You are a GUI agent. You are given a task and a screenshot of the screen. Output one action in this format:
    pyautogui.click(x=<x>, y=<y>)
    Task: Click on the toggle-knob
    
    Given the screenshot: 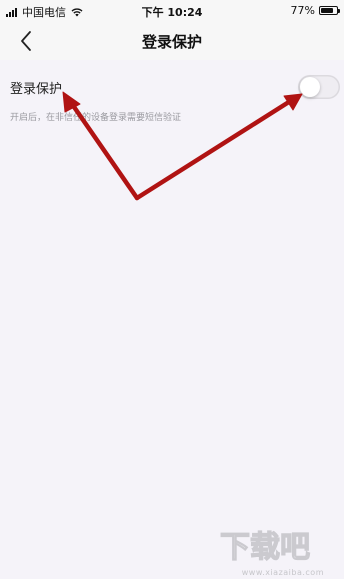 What is the action you would take?
    pyautogui.click(x=310, y=87)
    